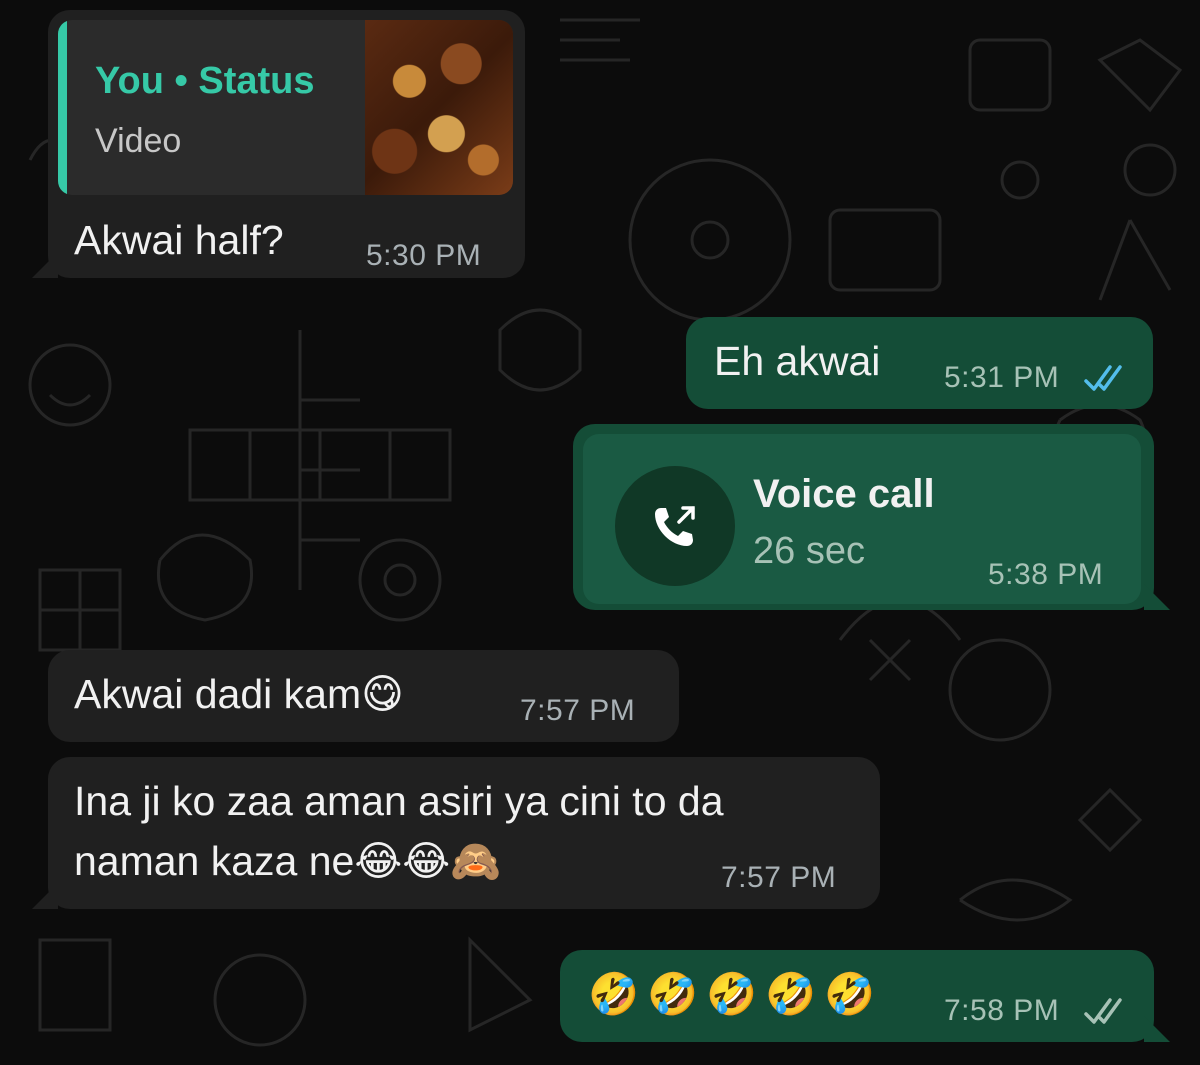 Image resolution: width=1200 pixels, height=1065 pixels. I want to click on read-ticks-icon, so click(1103, 378).